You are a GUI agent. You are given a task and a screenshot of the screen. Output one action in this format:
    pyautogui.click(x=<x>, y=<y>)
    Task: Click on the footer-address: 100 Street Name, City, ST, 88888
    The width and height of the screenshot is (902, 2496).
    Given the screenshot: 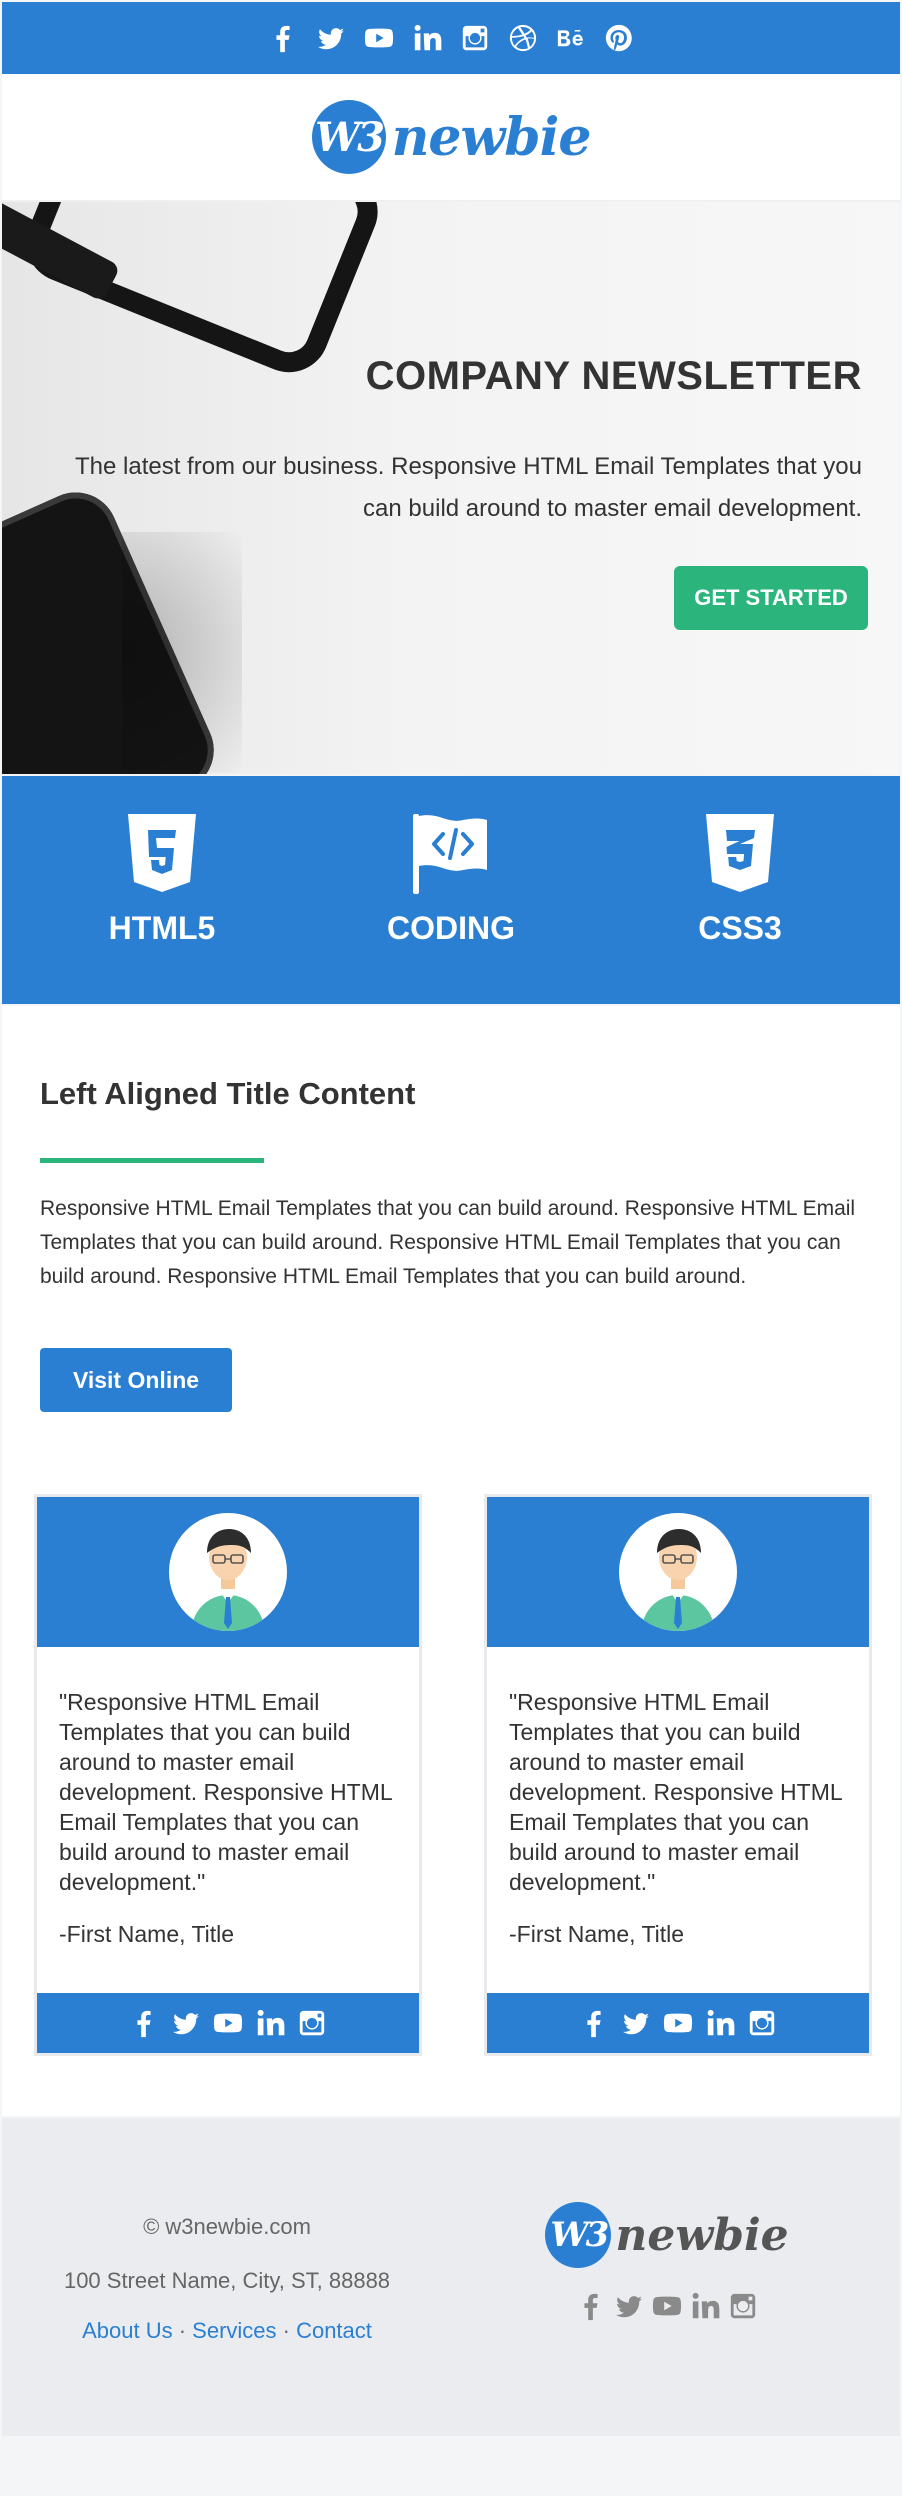 What is the action you would take?
    pyautogui.click(x=227, y=2280)
    